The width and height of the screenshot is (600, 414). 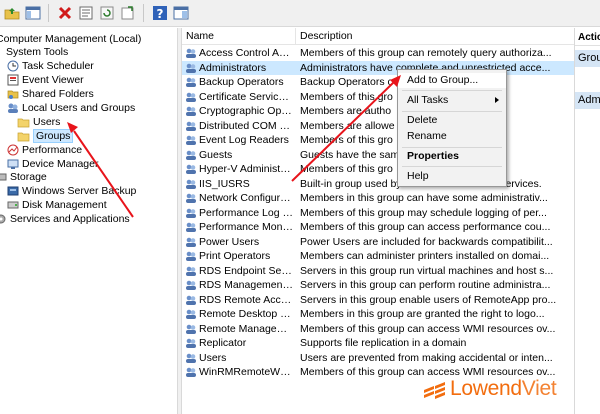 I want to click on column-header-description: Description, so click(x=435, y=36).